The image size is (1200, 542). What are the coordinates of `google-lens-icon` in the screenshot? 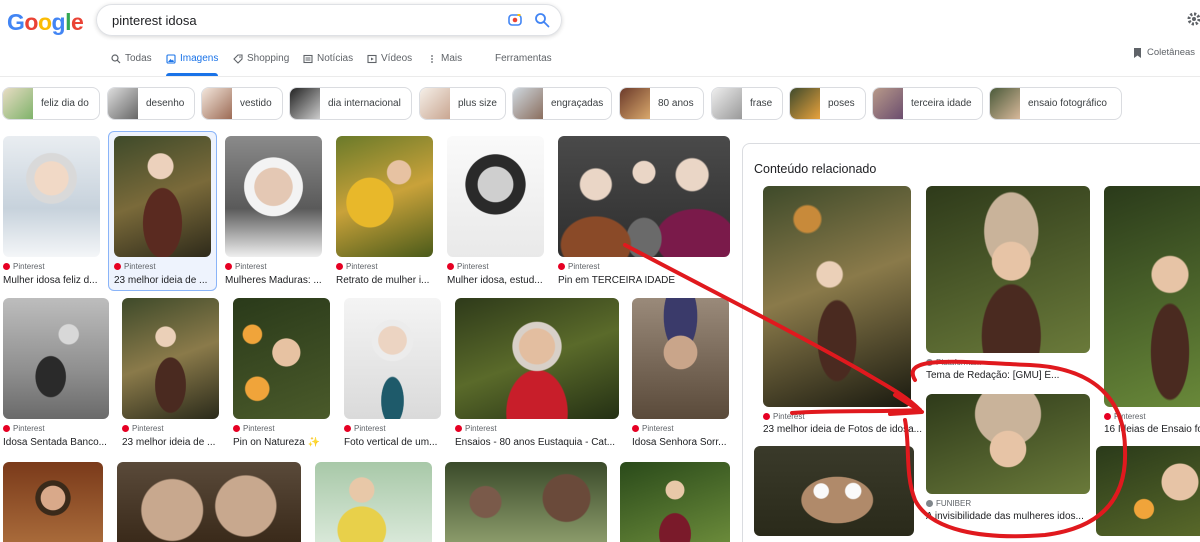 It's located at (515, 20).